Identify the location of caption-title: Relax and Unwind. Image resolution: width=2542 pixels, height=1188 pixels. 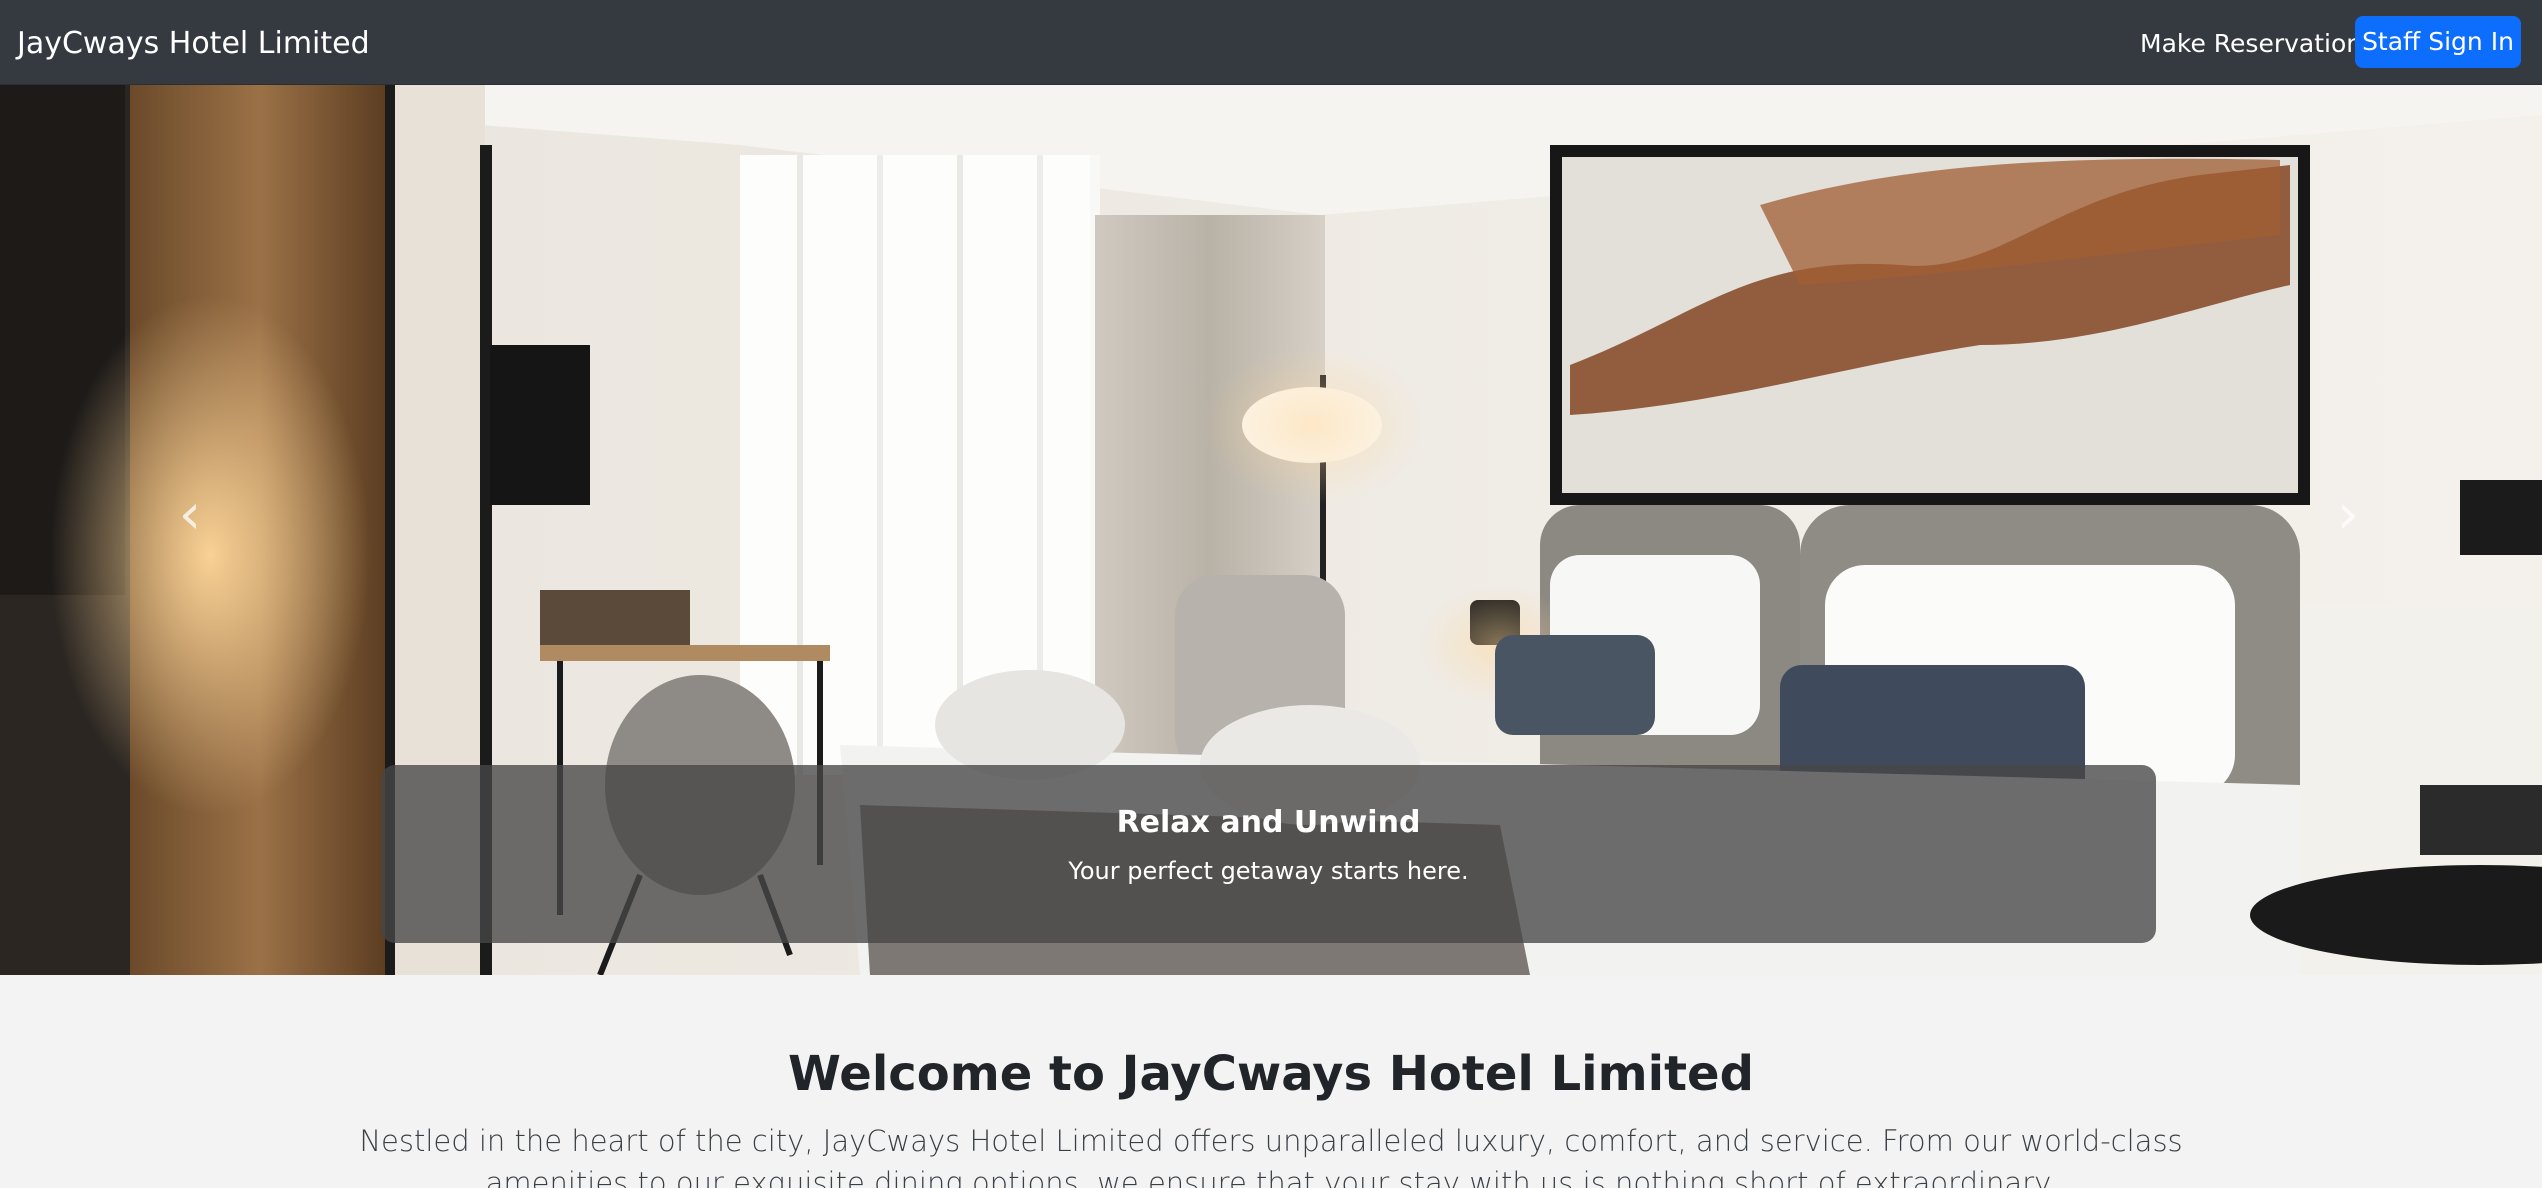
(1268, 822).